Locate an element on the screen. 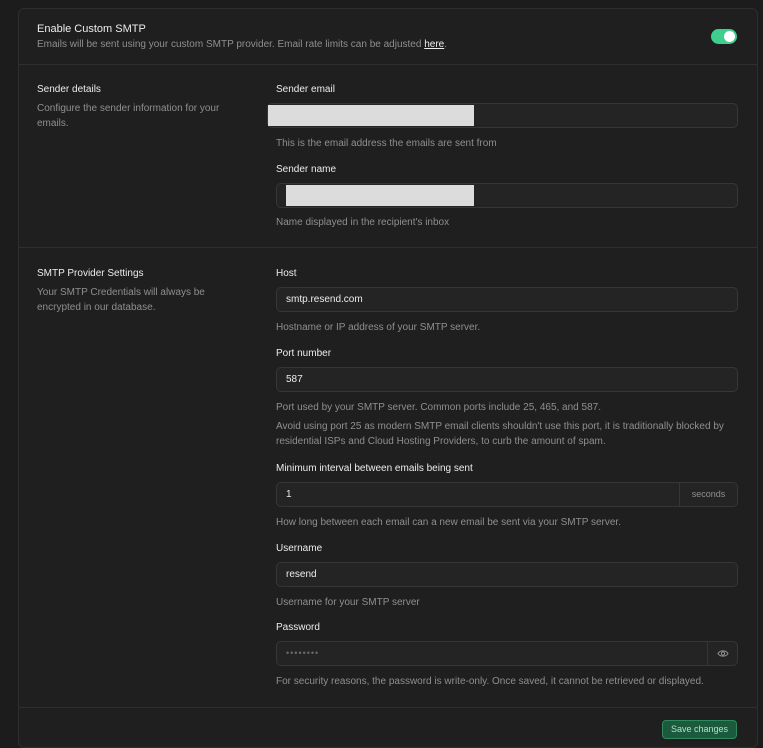 This screenshot has height=748, width=763. custom-smtp-title: Enable Custom SMTP is located at coordinates (91, 29).